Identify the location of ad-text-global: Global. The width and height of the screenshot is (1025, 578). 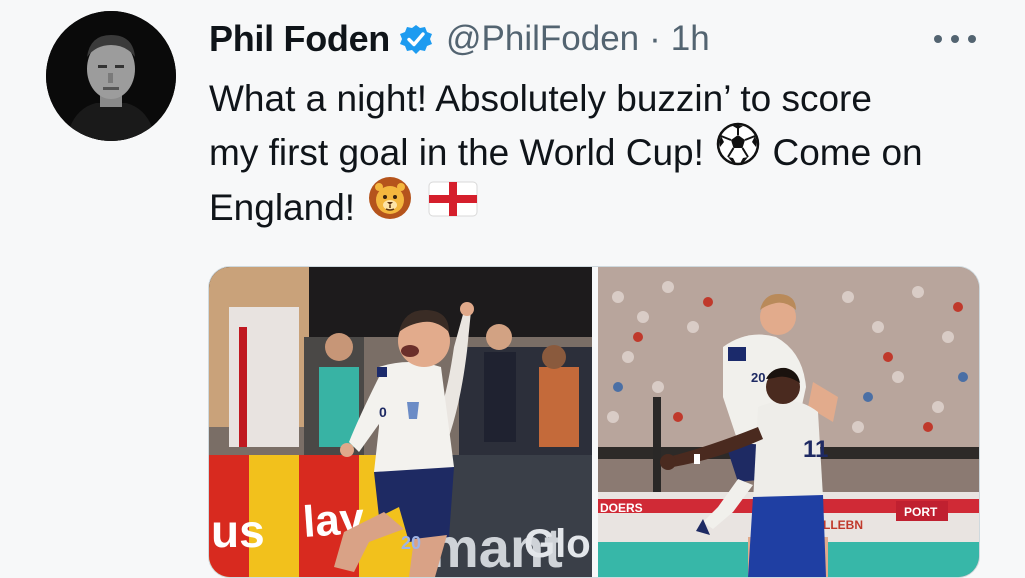
(558, 544).